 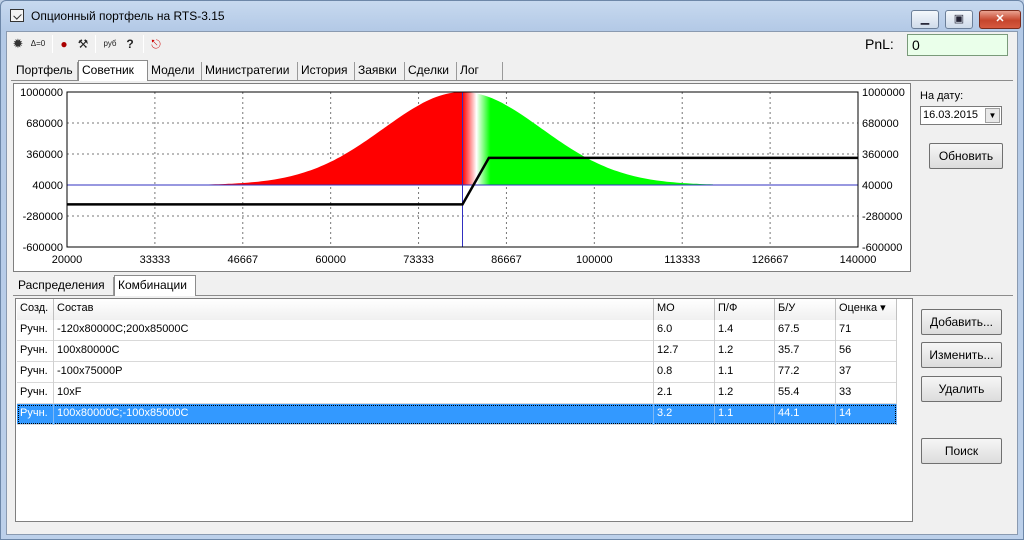 I want to click on cell-score: 37, so click(x=866, y=372).